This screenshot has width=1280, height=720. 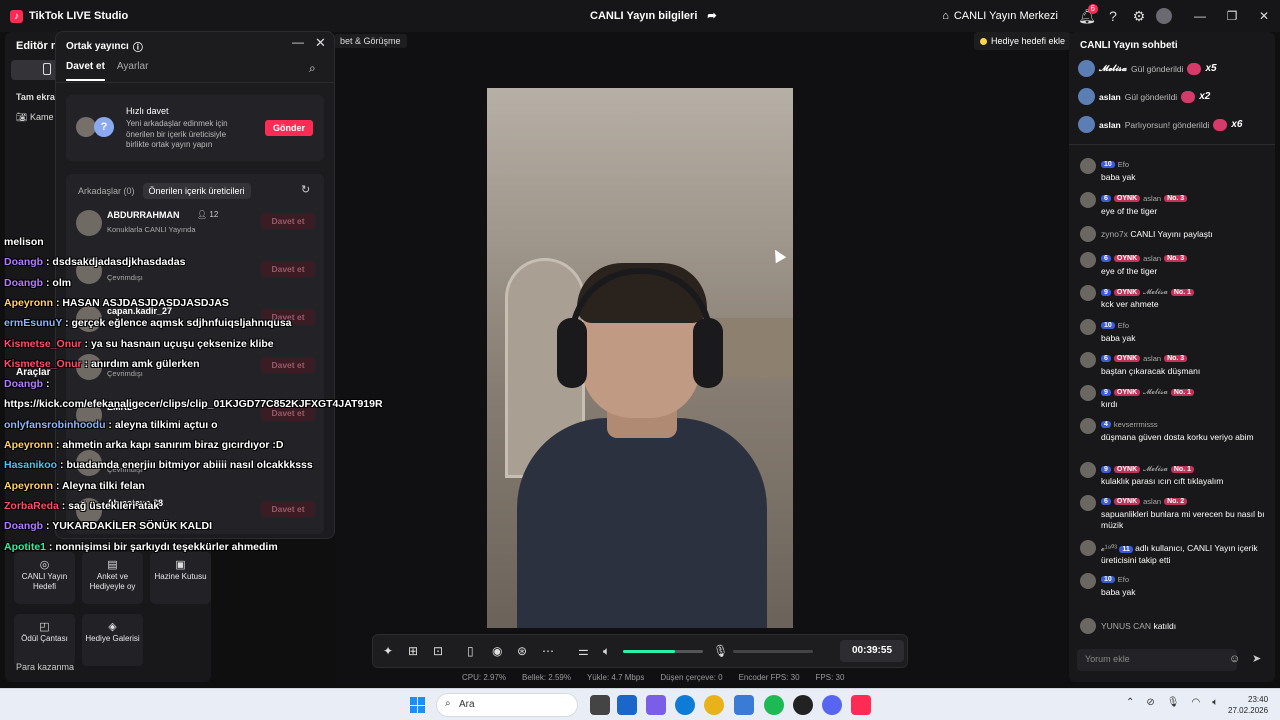 I want to click on taskbar-search: ⌕ Ara, so click(x=507, y=705).